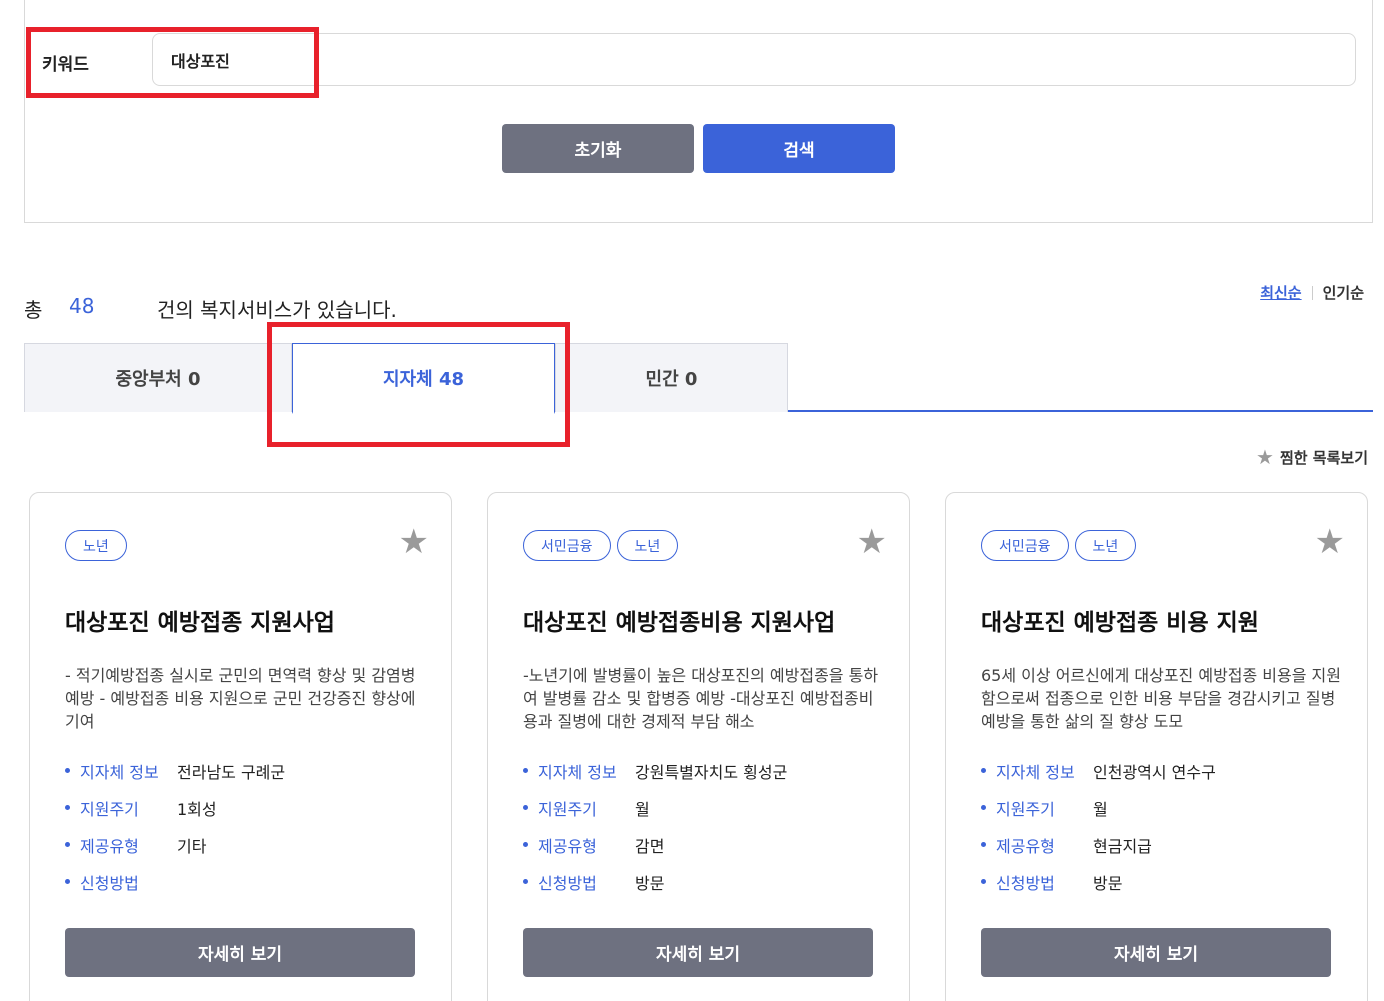 The image size is (1384, 1001). Describe the element at coordinates (1120, 620) in the screenshot. I see `card-title: 대상포진 예방접종 비용 지원` at that location.